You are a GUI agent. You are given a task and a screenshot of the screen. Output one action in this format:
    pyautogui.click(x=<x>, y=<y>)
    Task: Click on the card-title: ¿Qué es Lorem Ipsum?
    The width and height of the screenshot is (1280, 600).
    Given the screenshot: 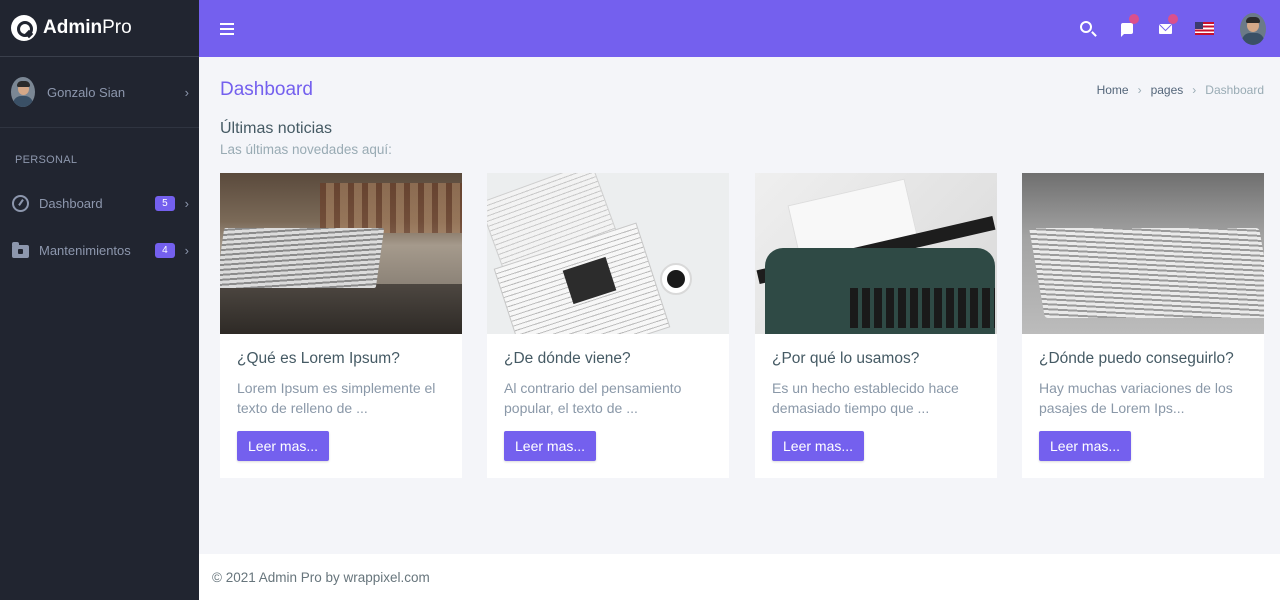 What is the action you would take?
    pyautogui.click(x=318, y=358)
    